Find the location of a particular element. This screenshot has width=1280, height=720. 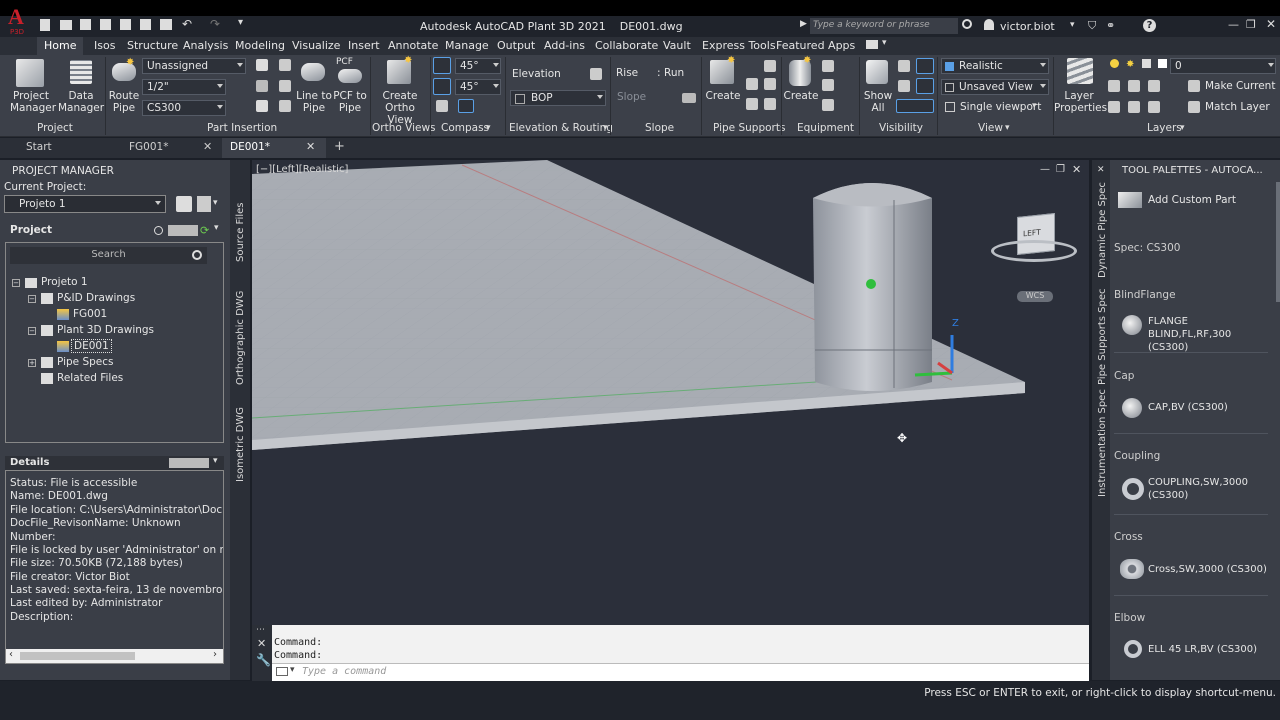

show-all-button: Show All is located at coordinates (878, 102).